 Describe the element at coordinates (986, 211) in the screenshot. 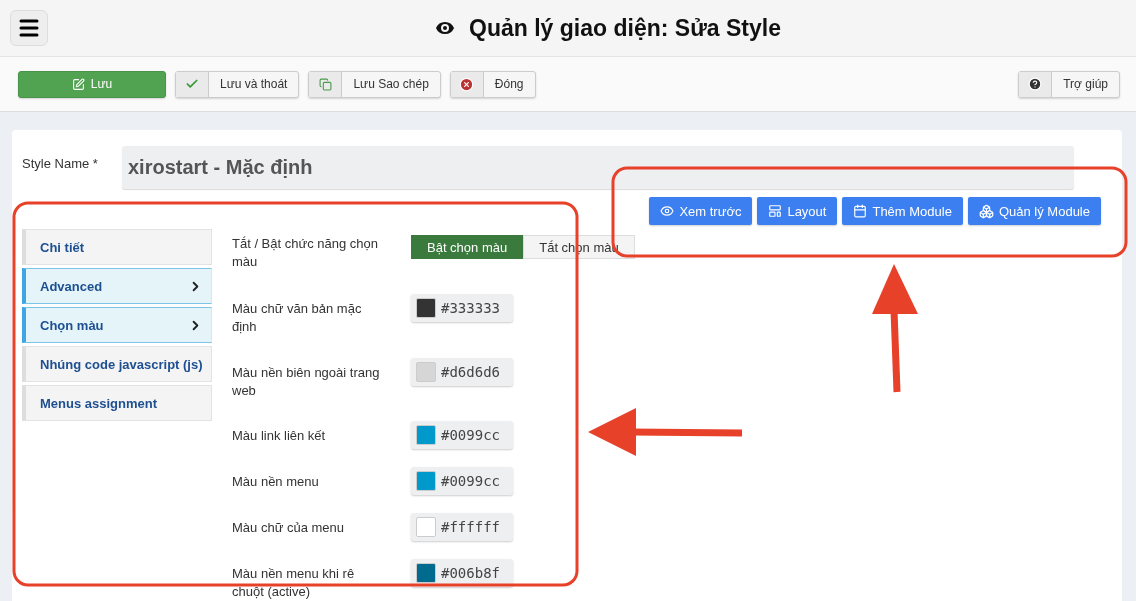

I see `cubes-icon` at that location.